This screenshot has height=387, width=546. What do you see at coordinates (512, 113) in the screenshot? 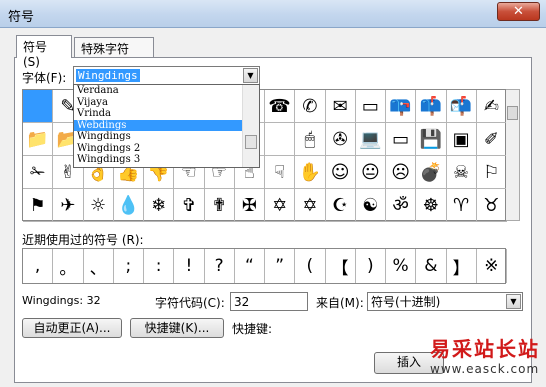
I see `scroll-thumb` at bounding box center [512, 113].